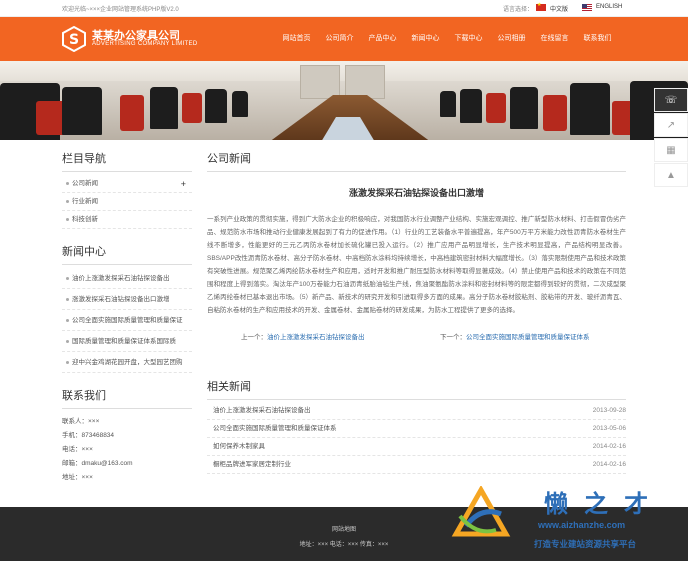 This screenshot has height=561, width=688. I want to click on next-label: 下一个：, so click(453, 337).